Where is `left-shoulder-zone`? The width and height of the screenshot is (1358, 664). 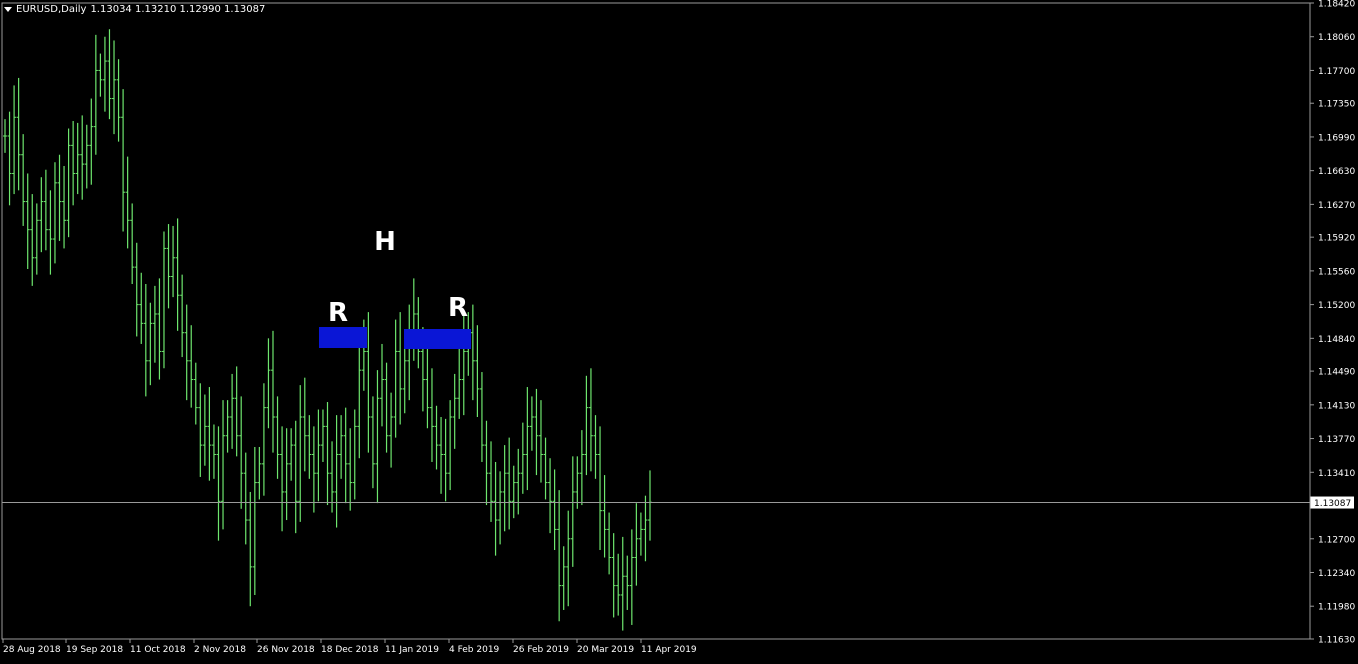
left-shoulder-zone is located at coordinates (343, 337).